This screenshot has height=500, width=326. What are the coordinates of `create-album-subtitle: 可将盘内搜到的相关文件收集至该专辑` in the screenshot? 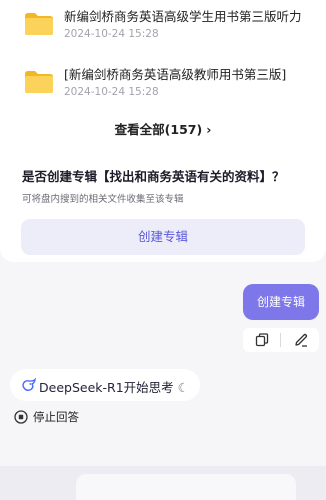 It's located at (103, 199).